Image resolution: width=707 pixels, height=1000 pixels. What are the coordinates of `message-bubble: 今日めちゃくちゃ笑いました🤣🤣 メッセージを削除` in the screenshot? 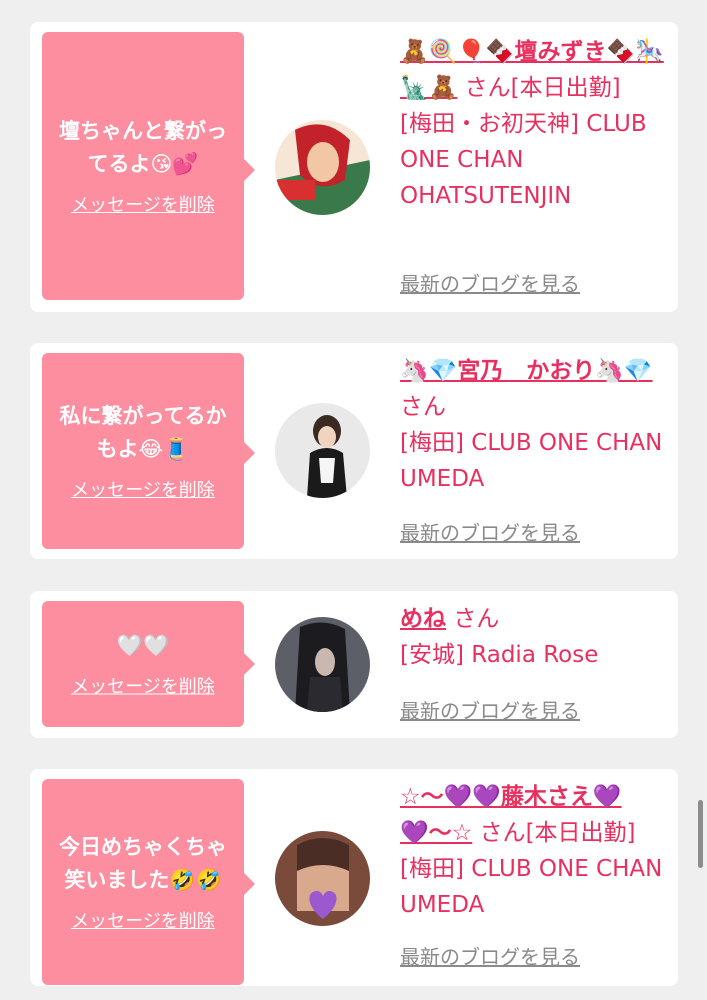 It's located at (148, 882).